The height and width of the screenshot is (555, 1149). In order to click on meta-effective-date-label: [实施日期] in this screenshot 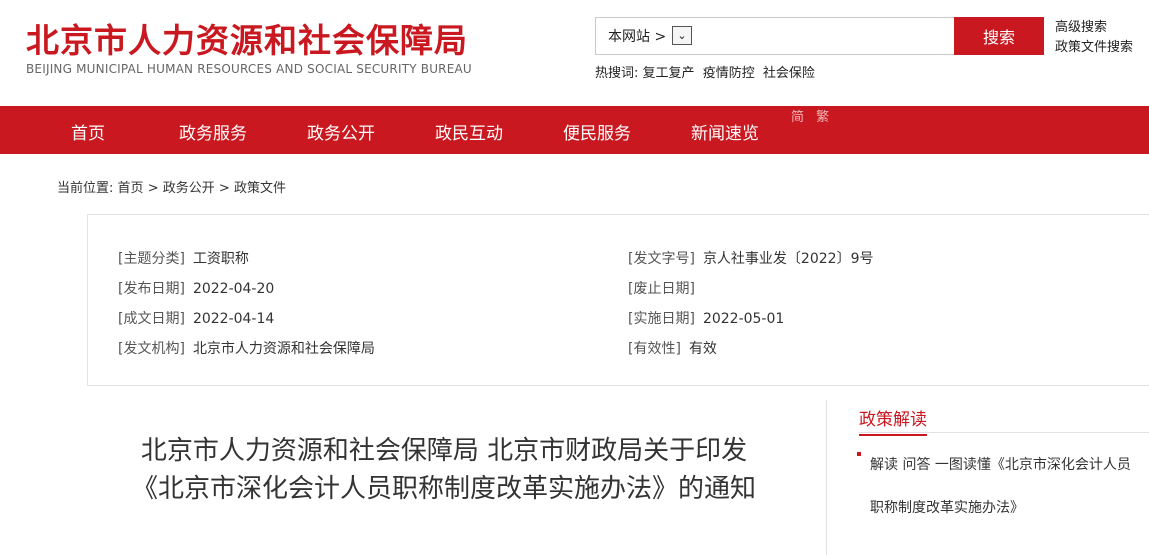, I will do `click(661, 319)`.